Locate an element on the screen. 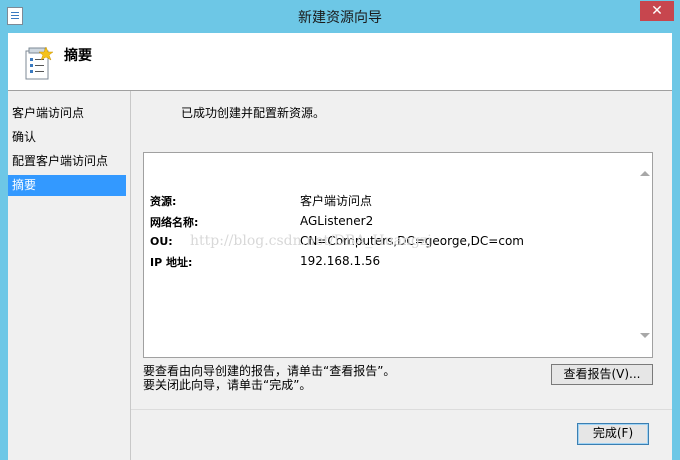  success-message: 已成功创建并配置新资源。 is located at coordinates (253, 113).